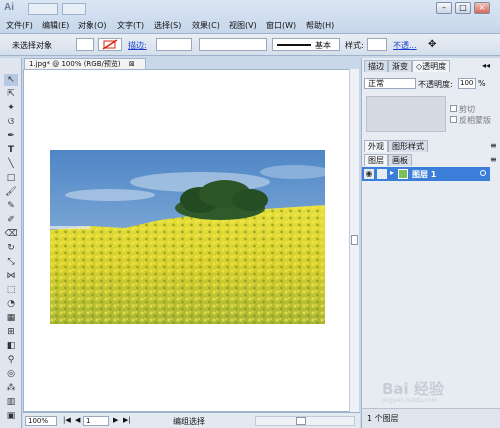 The width and height of the screenshot is (500, 428). Describe the element at coordinates (390, 83) in the screenshot. I see `blend-mode-select: 正常` at that location.